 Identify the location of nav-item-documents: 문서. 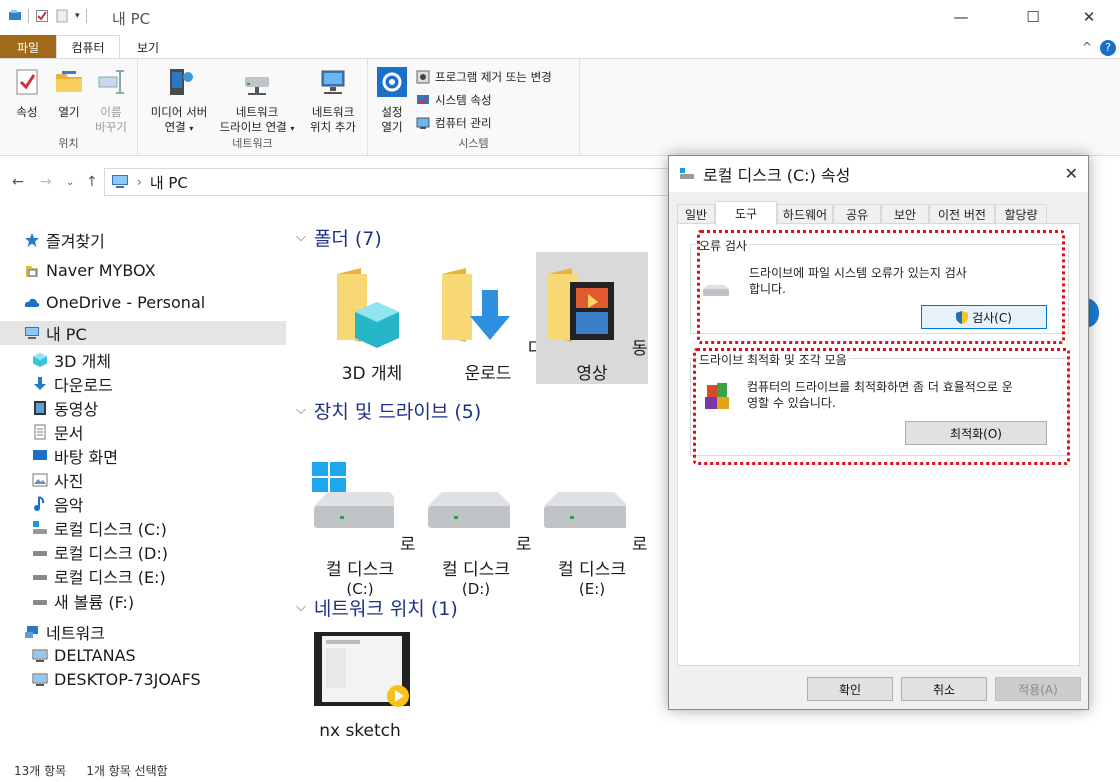
(57, 432).